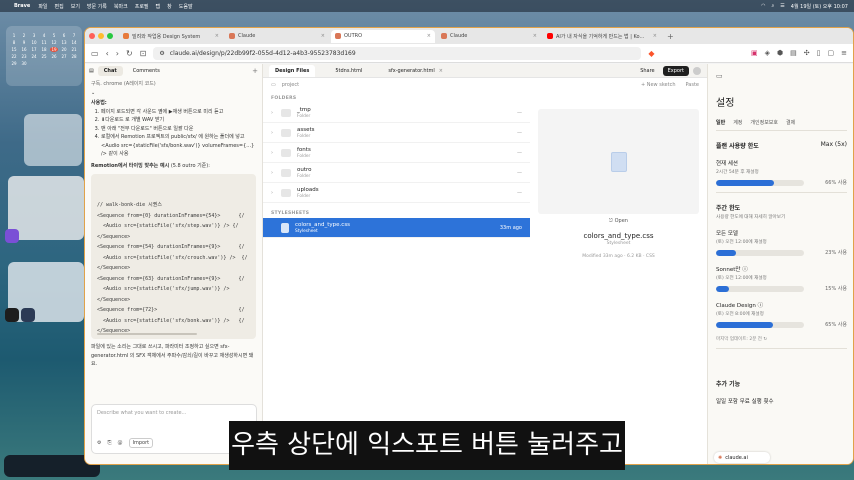  Describe the element at coordinates (24, 56) in the screenshot. I see `calendar-day: 23` at that location.